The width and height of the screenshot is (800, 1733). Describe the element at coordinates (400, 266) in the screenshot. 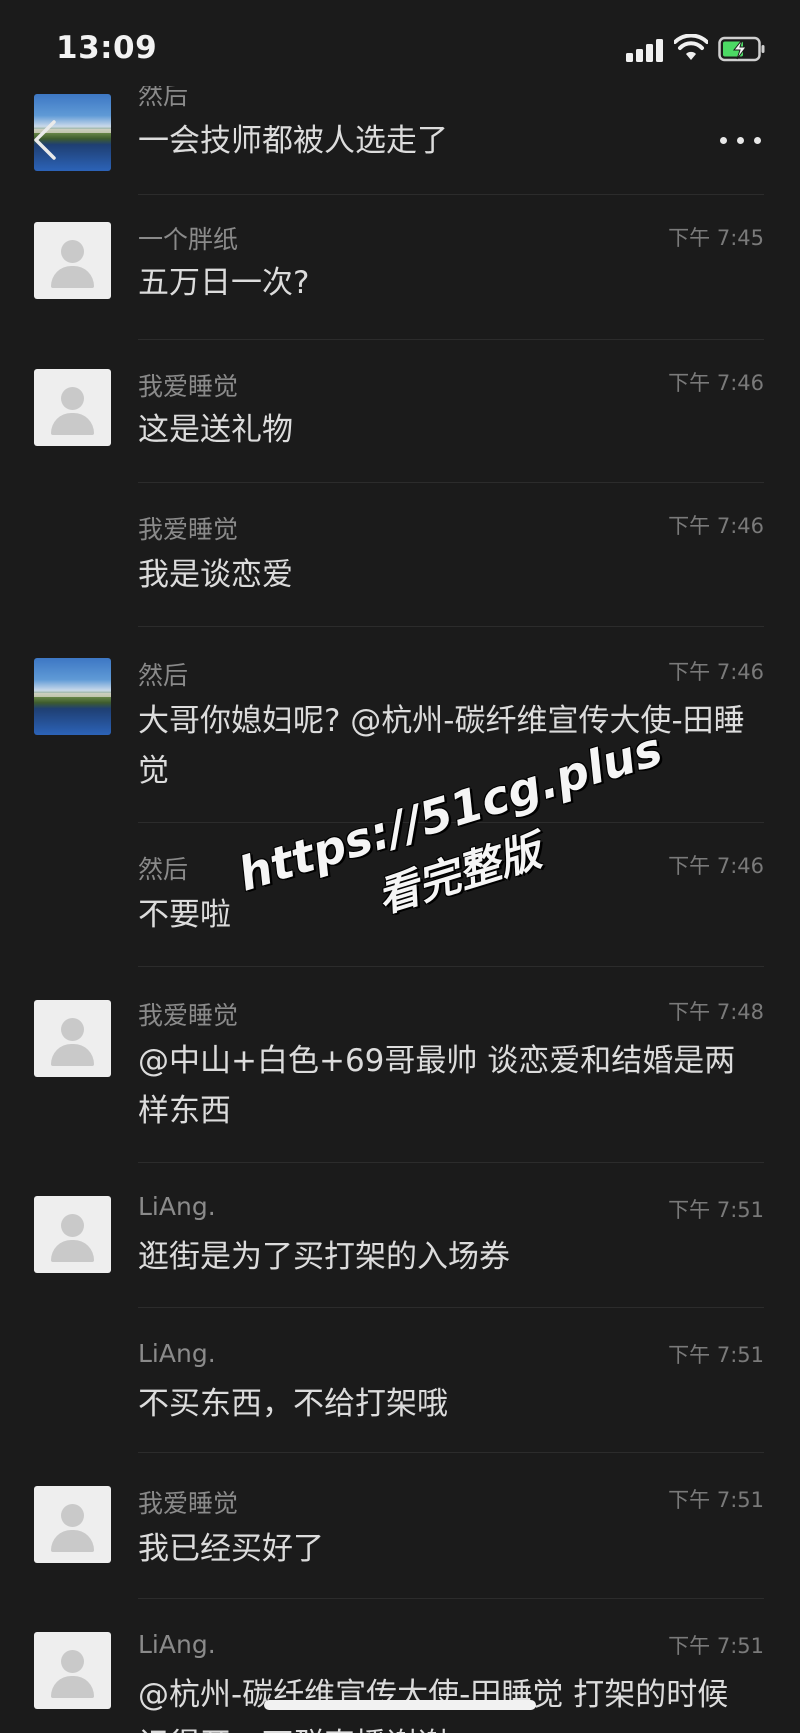

I see `message-item: 一个胖纸 下午 7:45 五万日一次?` at that location.